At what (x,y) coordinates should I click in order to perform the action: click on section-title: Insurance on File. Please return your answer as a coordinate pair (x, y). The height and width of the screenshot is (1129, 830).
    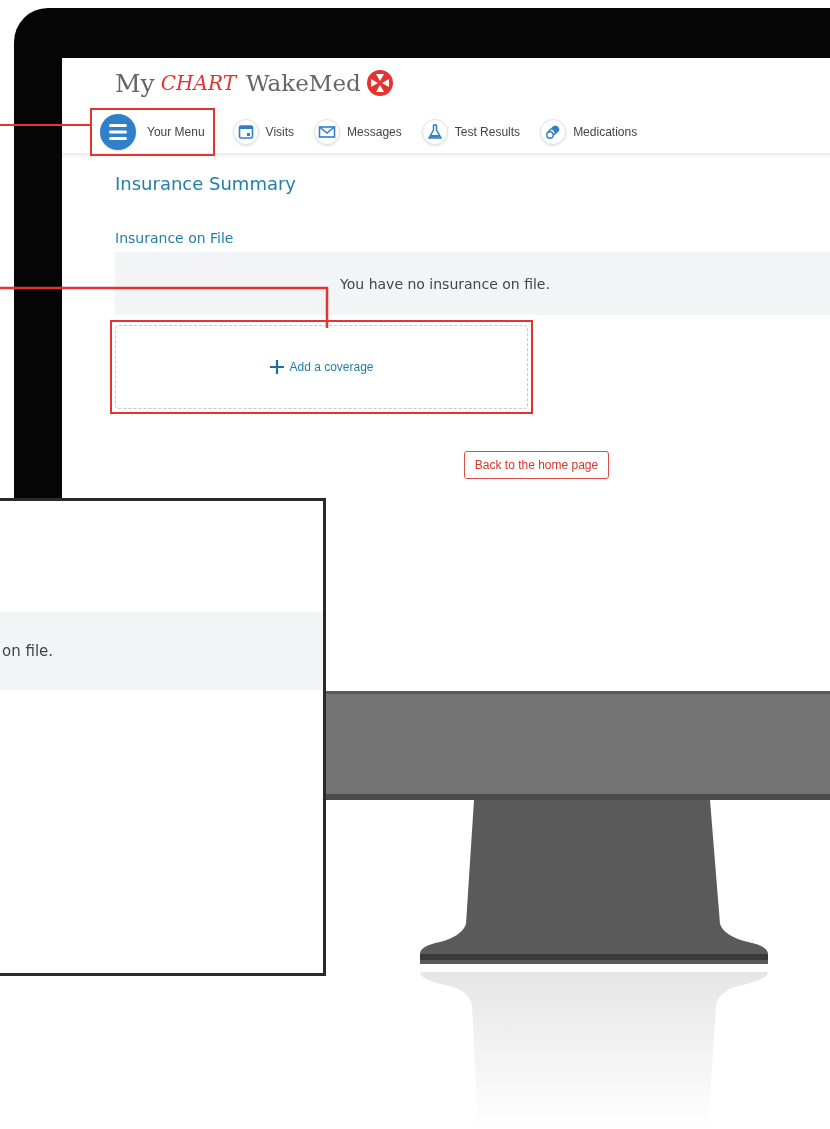
    Looking at the image, I should click on (175, 238).